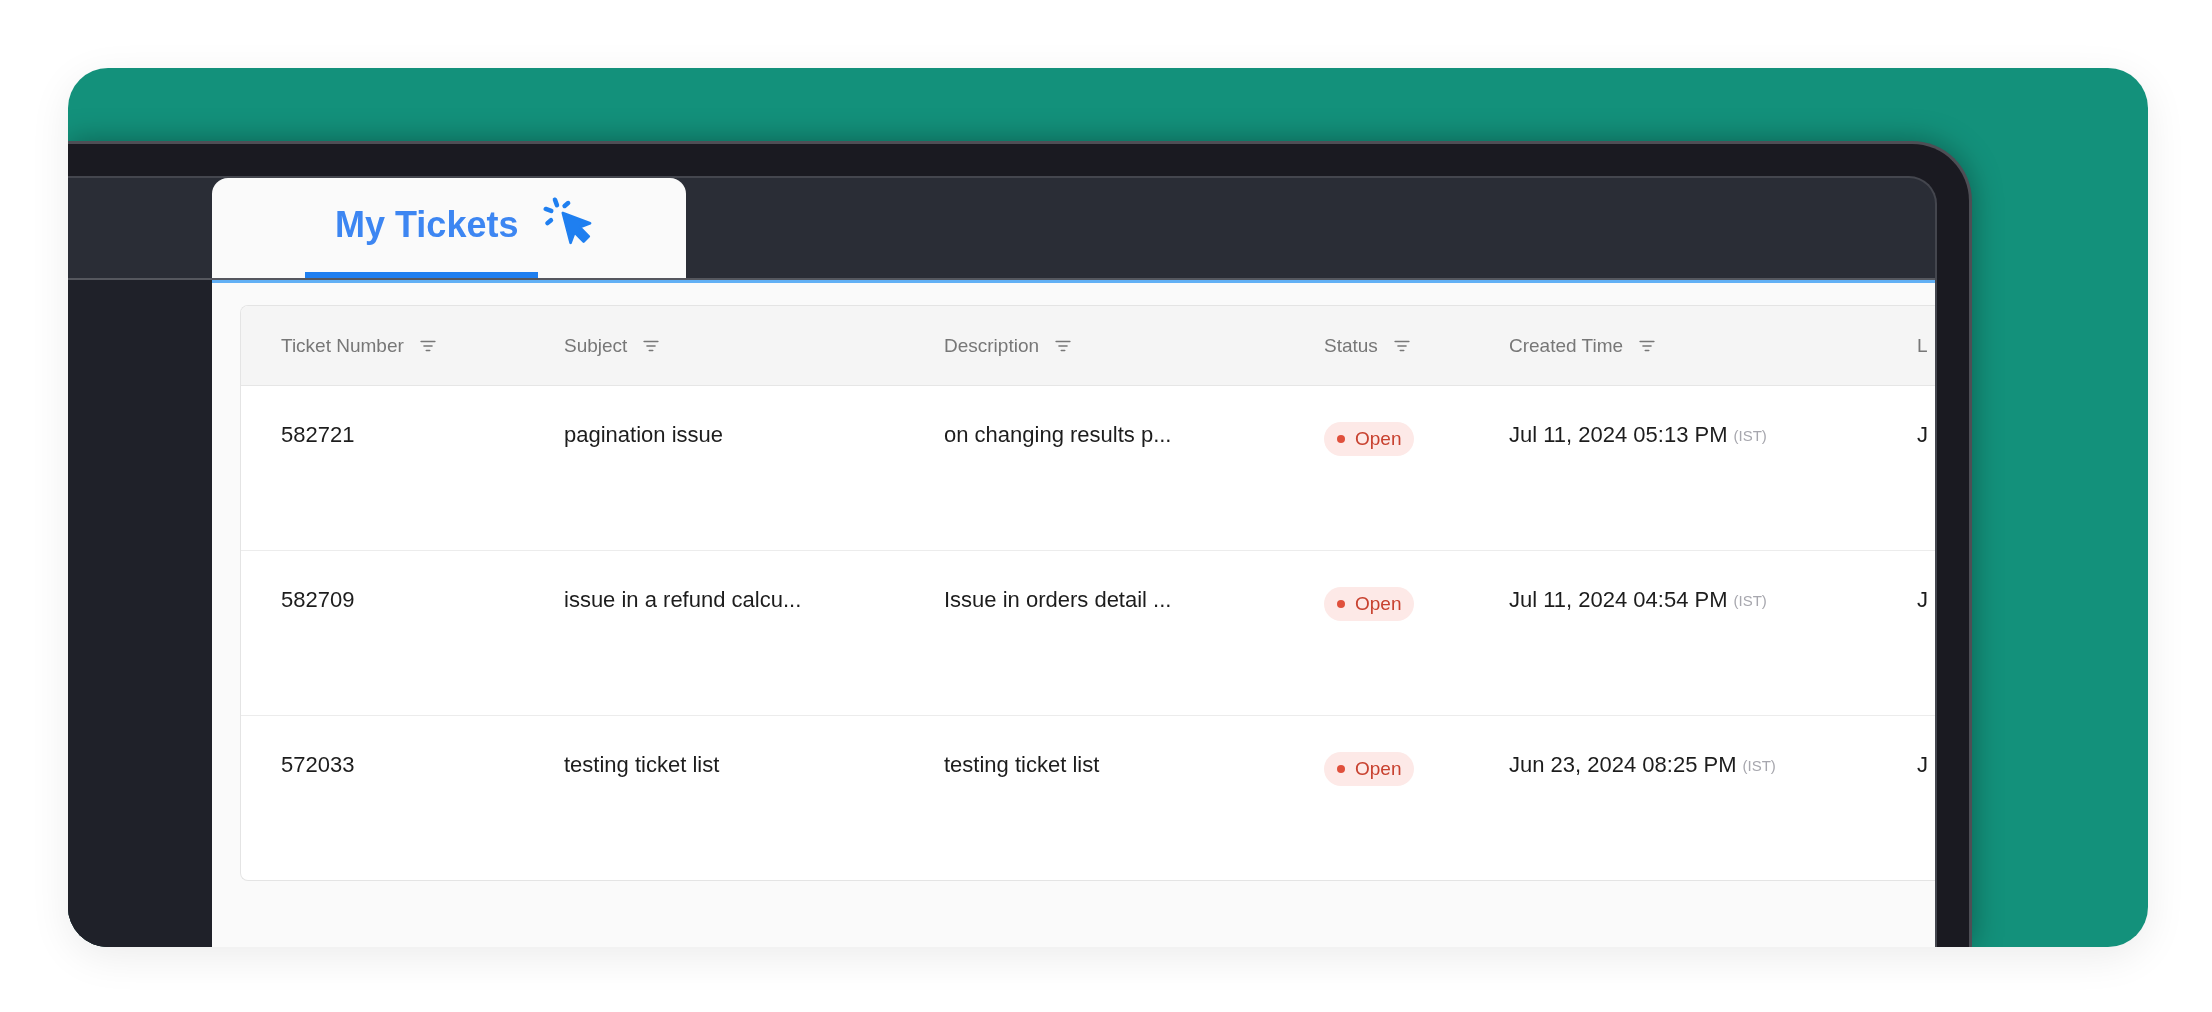 Image resolution: width=2212 pixels, height=1012 pixels. What do you see at coordinates (992, 345) in the screenshot?
I see `column-header: Description` at bounding box center [992, 345].